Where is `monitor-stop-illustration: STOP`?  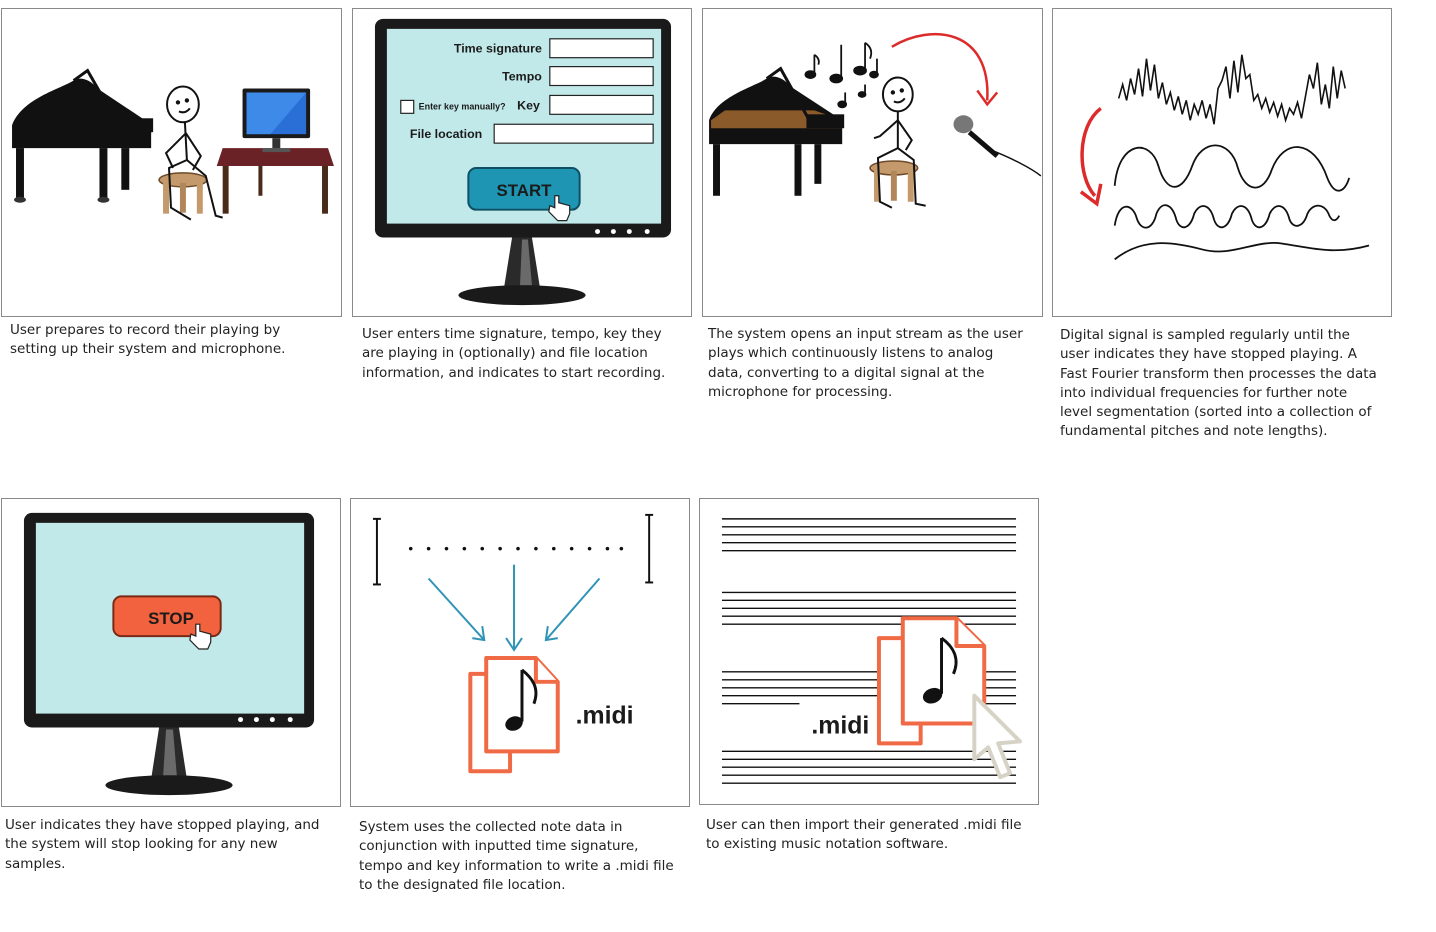
monitor-stop-illustration: STOP is located at coordinates (169, 654).